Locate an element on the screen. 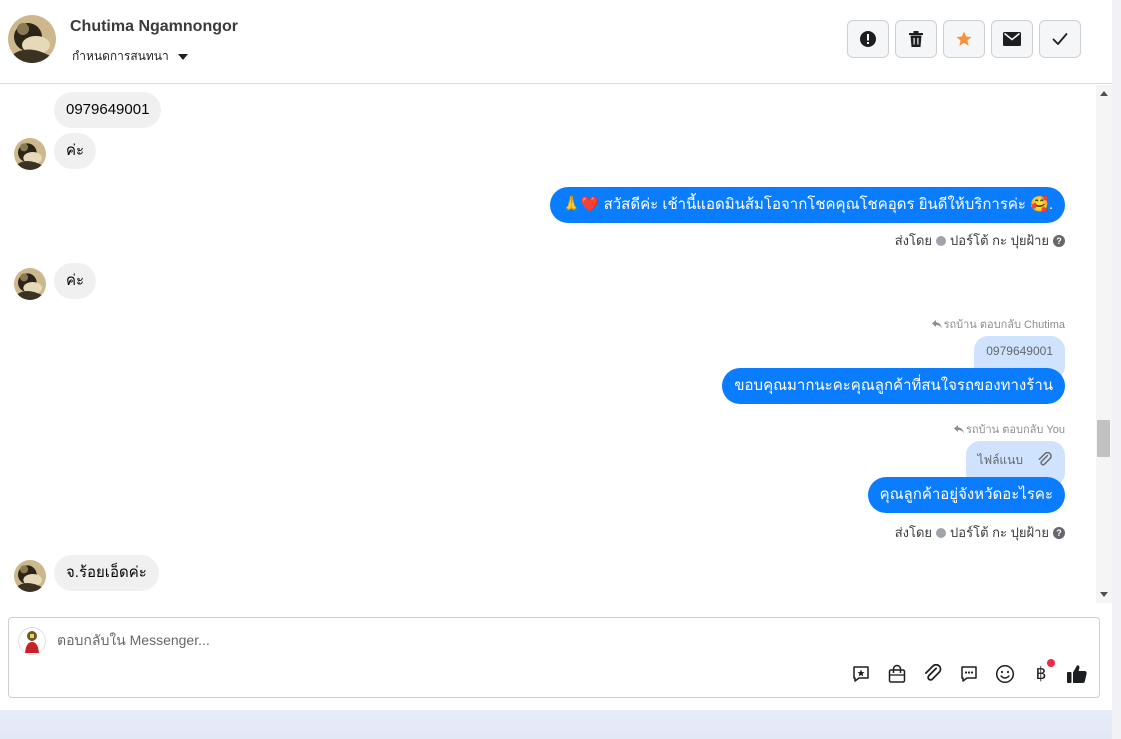 This screenshot has width=1121, height=739. payment-button: ฿ is located at coordinates (1042, 672).